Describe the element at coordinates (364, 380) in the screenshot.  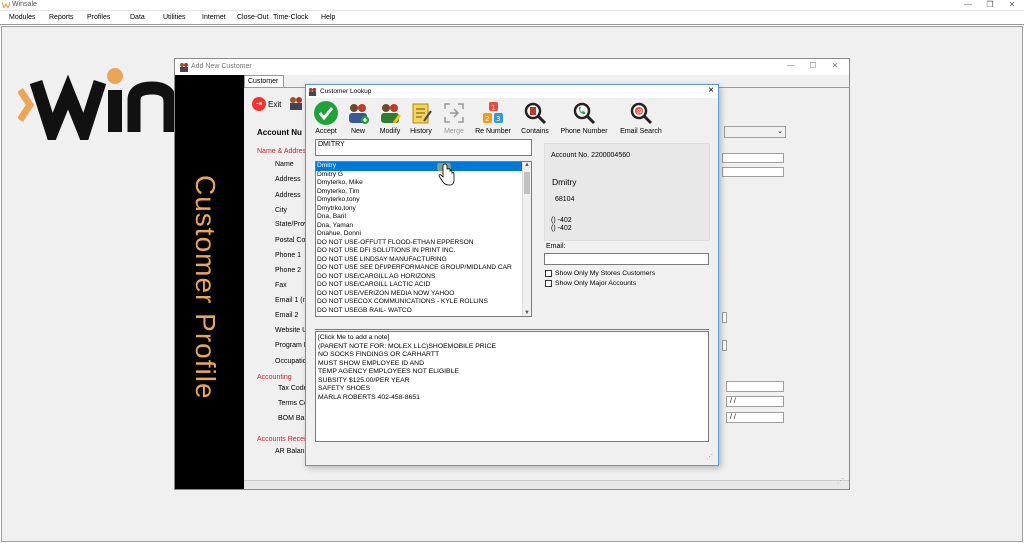
I see `note-line: SUBSITY $125.00/PER YEAR` at that location.